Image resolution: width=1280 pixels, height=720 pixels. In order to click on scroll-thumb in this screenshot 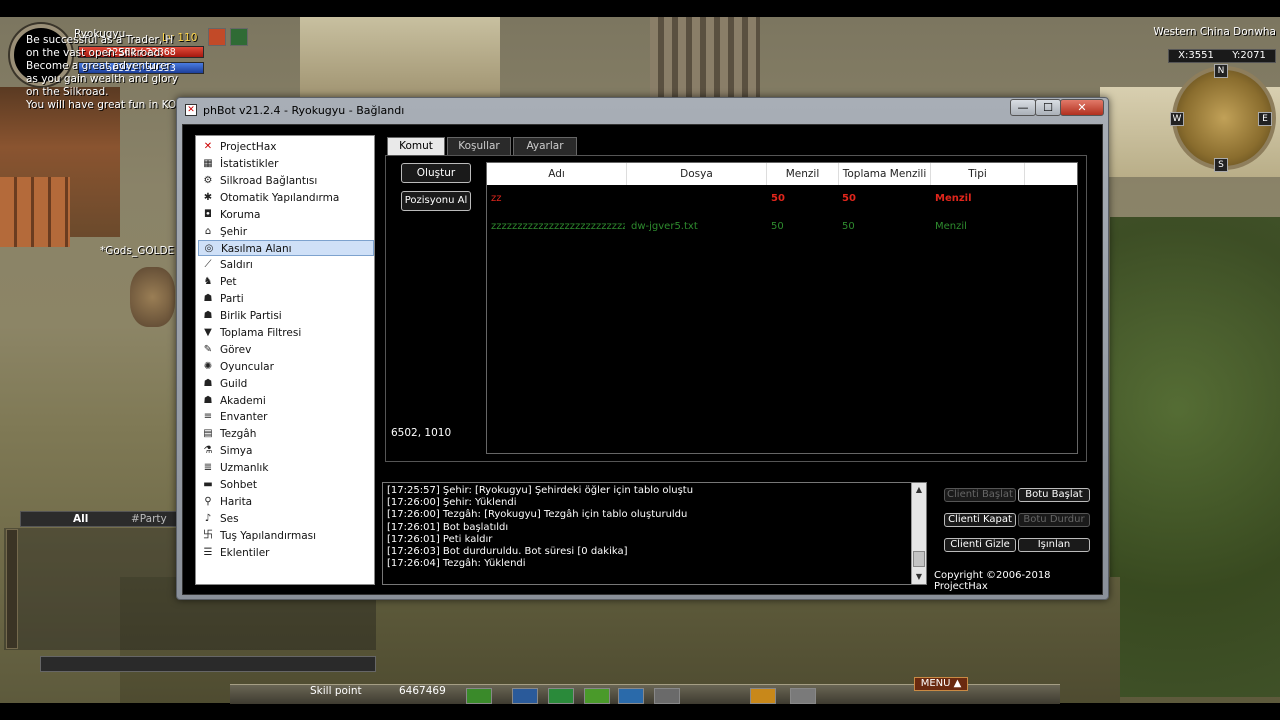, I will do `click(919, 559)`.